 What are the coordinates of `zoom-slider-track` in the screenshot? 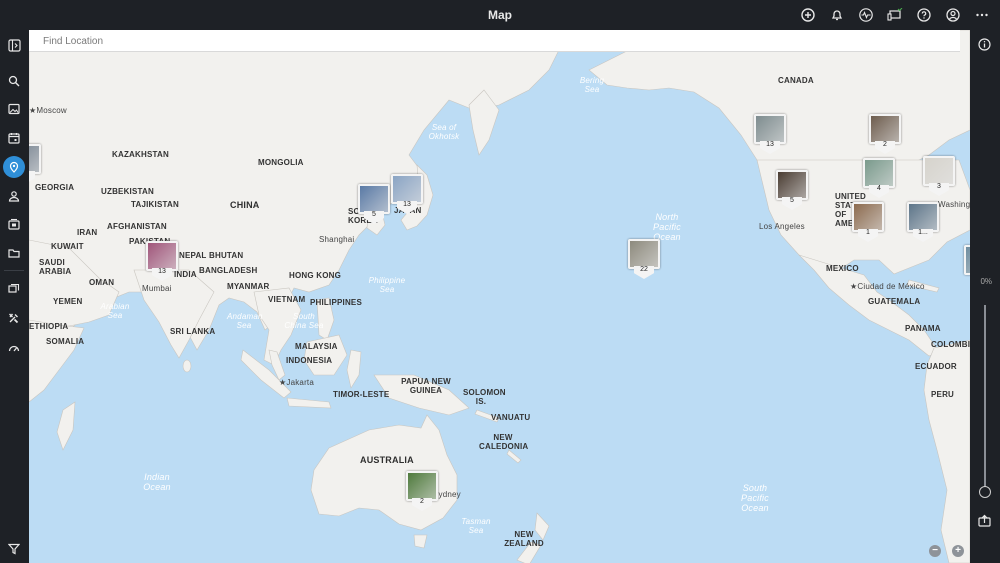 It's located at (985, 397).